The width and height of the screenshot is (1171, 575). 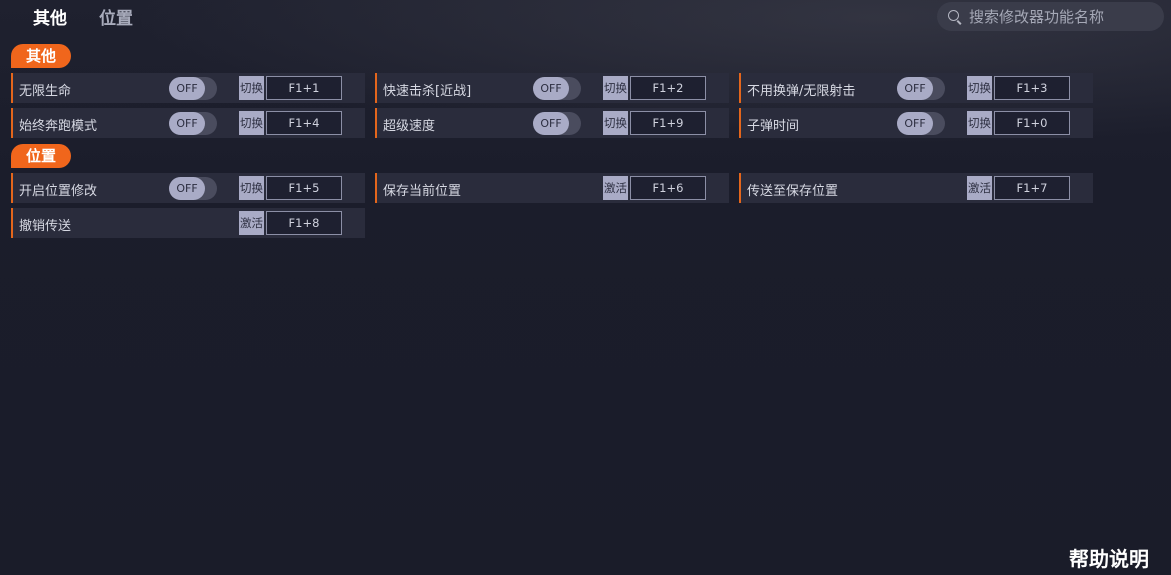 I want to click on hotkey-field: F1+0, so click(x=1032, y=123).